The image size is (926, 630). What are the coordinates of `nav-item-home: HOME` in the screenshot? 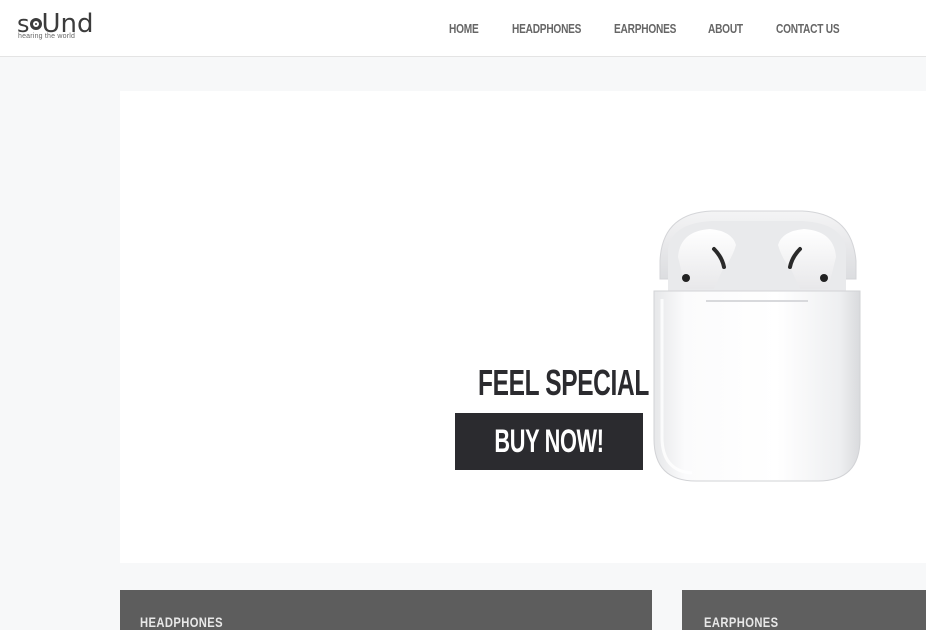 It's located at (464, 29).